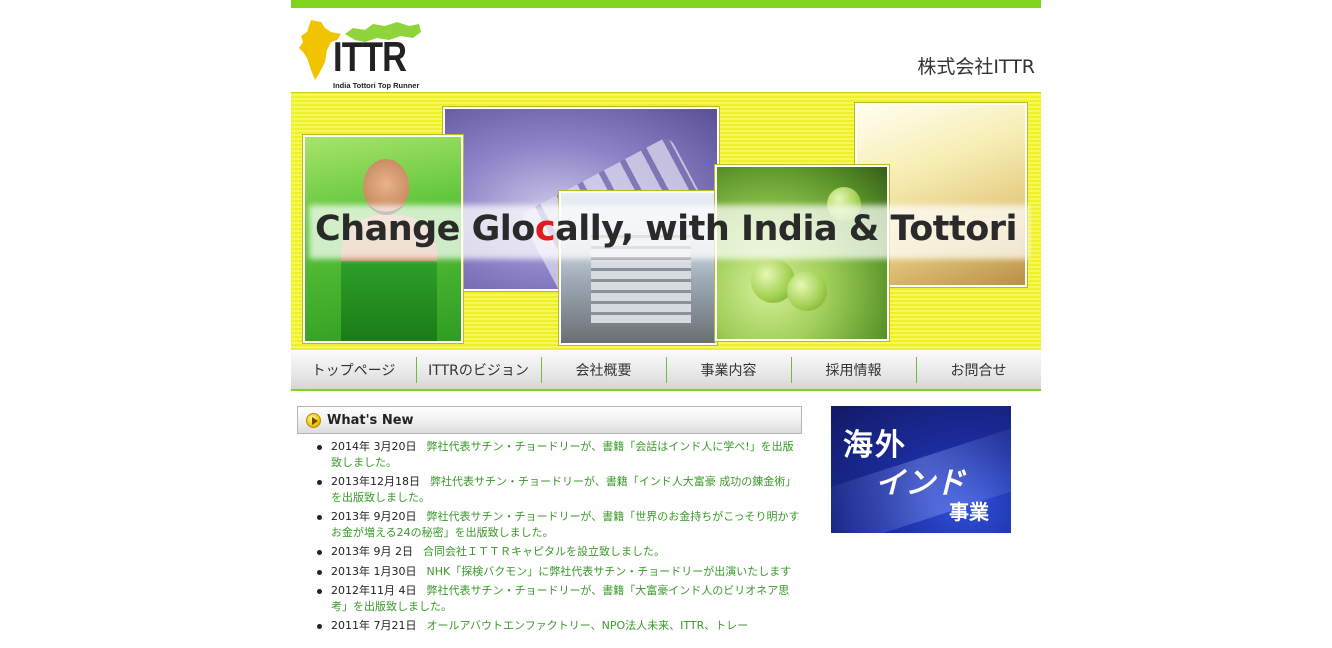  Describe the element at coordinates (374, 625) in the screenshot. I see `news-date: 2011年 7月21日` at that location.